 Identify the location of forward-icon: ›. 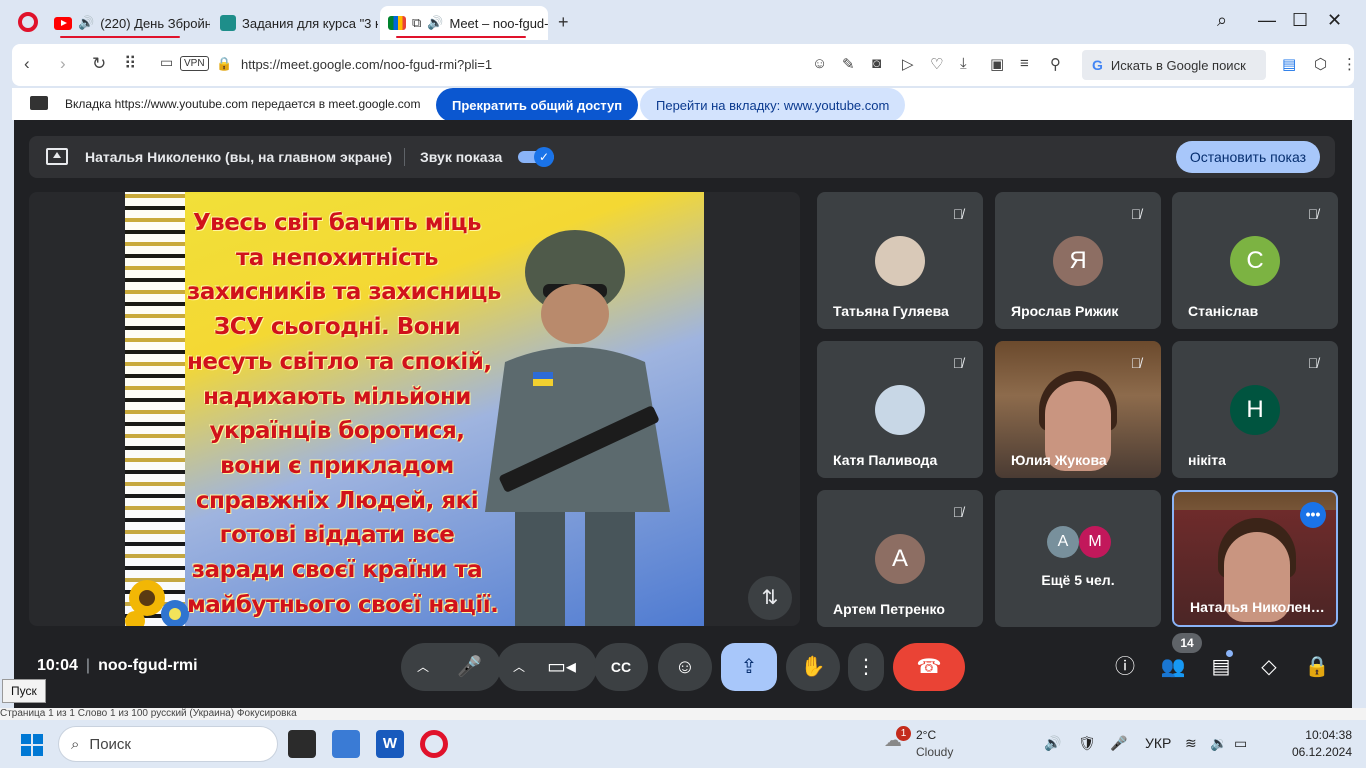
(63, 64).